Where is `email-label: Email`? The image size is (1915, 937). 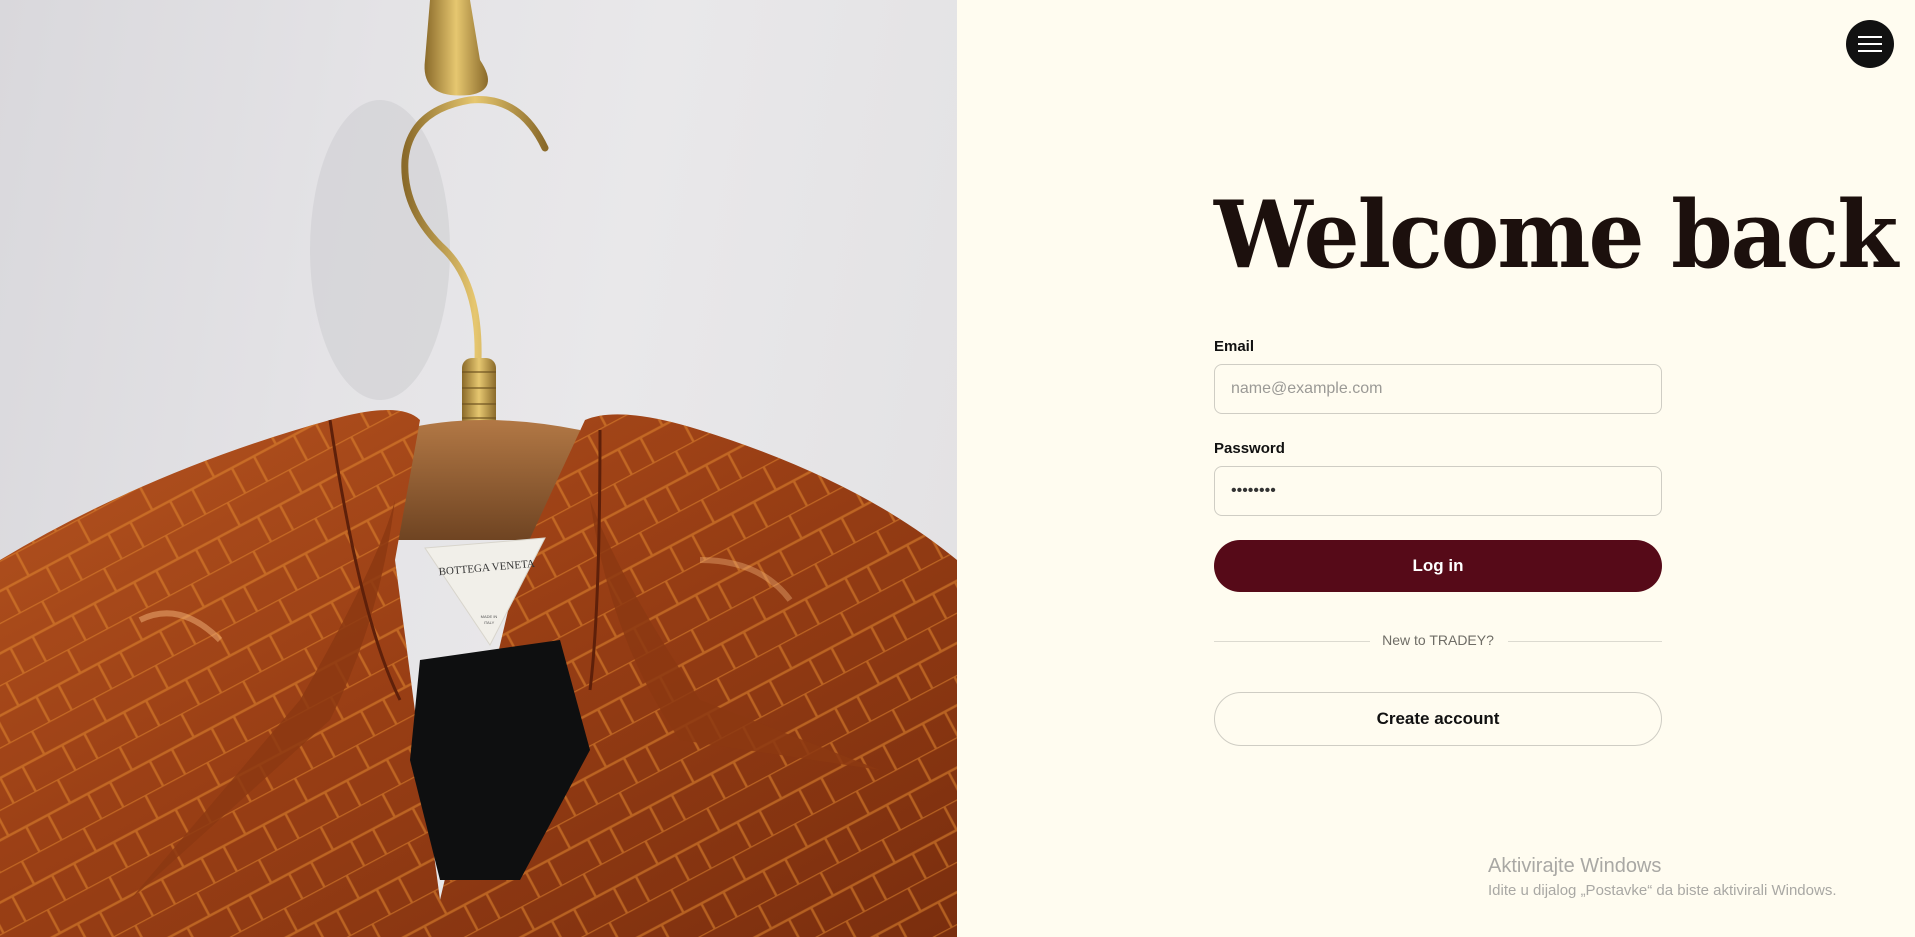 email-label: Email is located at coordinates (1234, 346).